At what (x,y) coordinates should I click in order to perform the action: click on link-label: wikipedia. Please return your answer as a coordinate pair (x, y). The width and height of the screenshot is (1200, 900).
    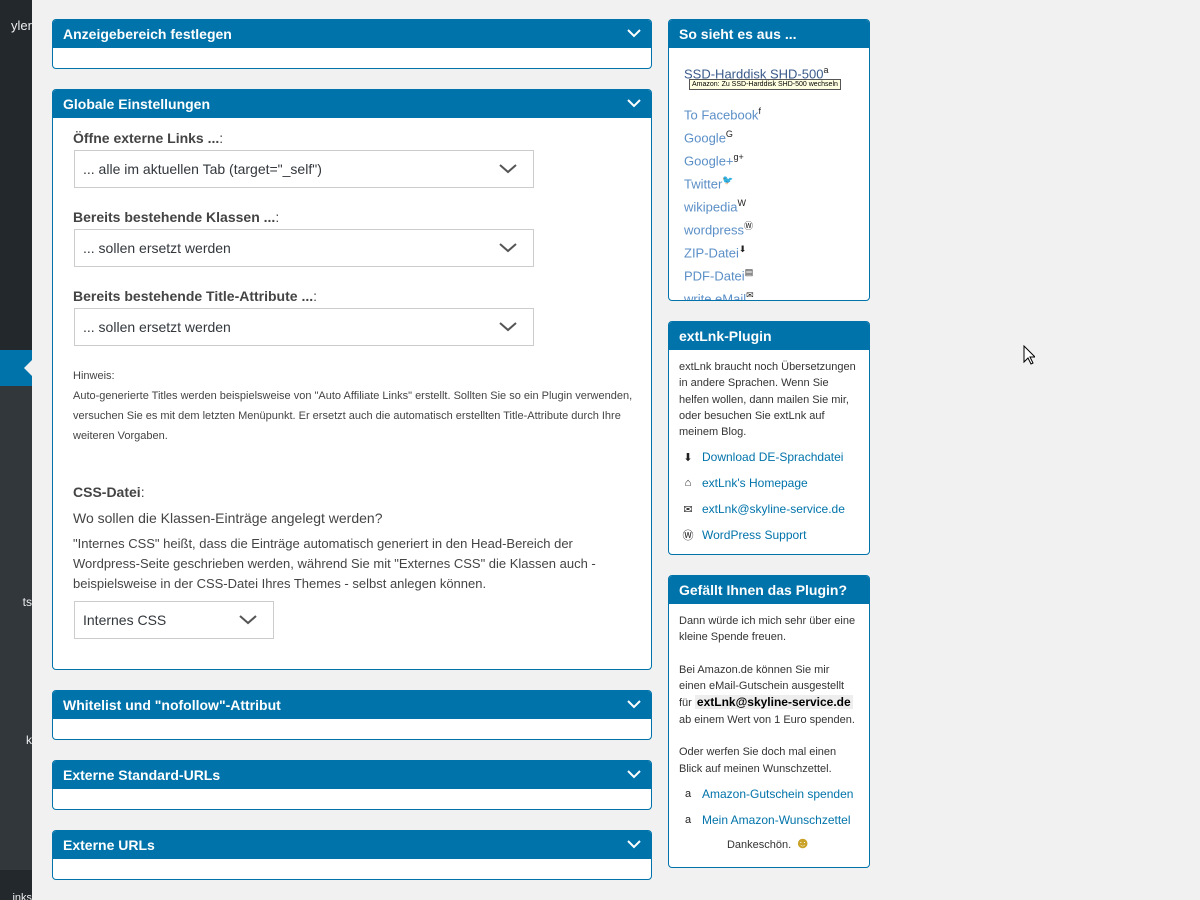
    Looking at the image, I should click on (711, 207).